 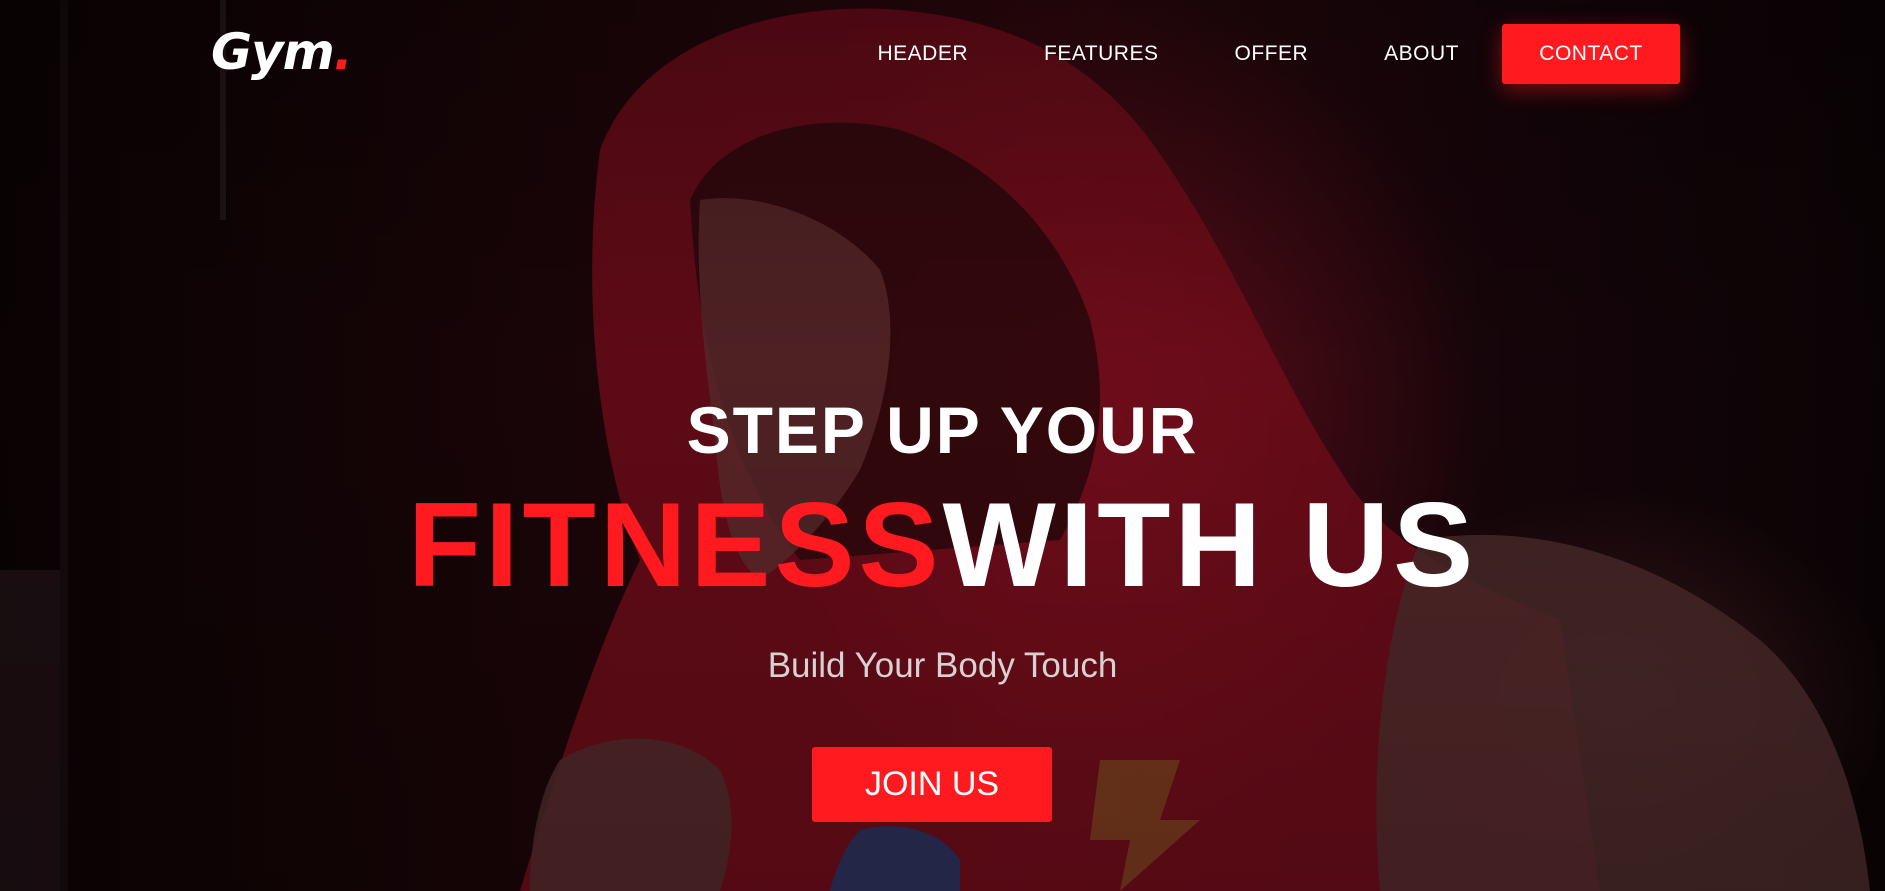 I want to click on nav-item-about: ABOUT, so click(x=1421, y=54).